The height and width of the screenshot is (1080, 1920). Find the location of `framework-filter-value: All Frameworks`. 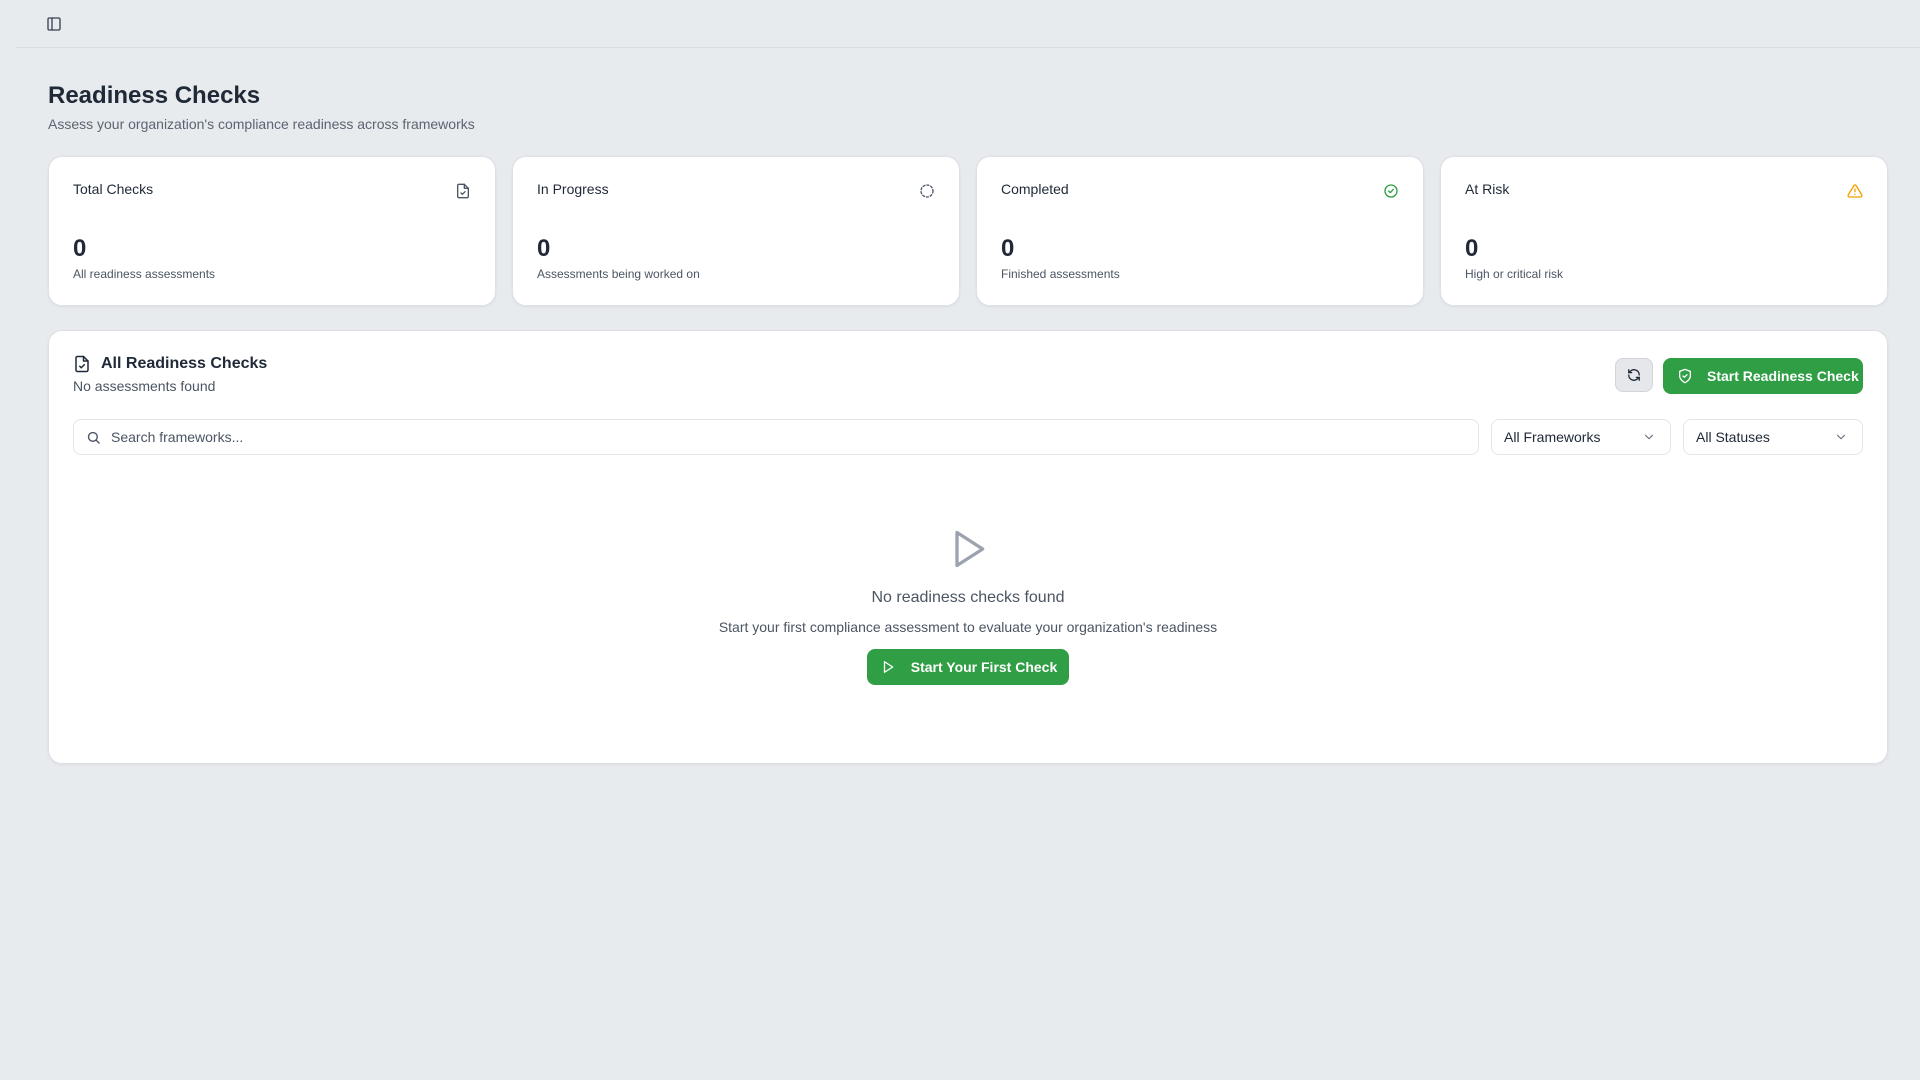

framework-filter-value: All Frameworks is located at coordinates (1552, 437).